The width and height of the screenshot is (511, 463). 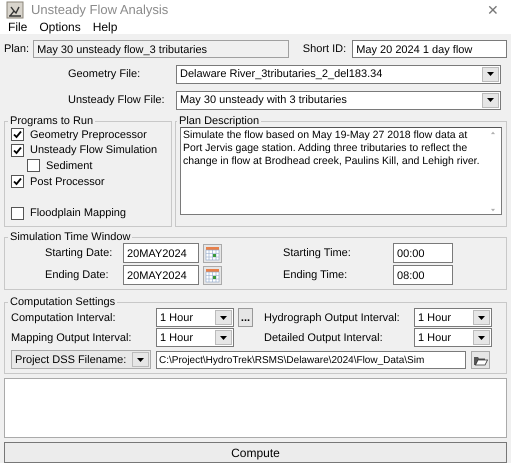 I want to click on group-title: Programs to Run, so click(x=51, y=121).